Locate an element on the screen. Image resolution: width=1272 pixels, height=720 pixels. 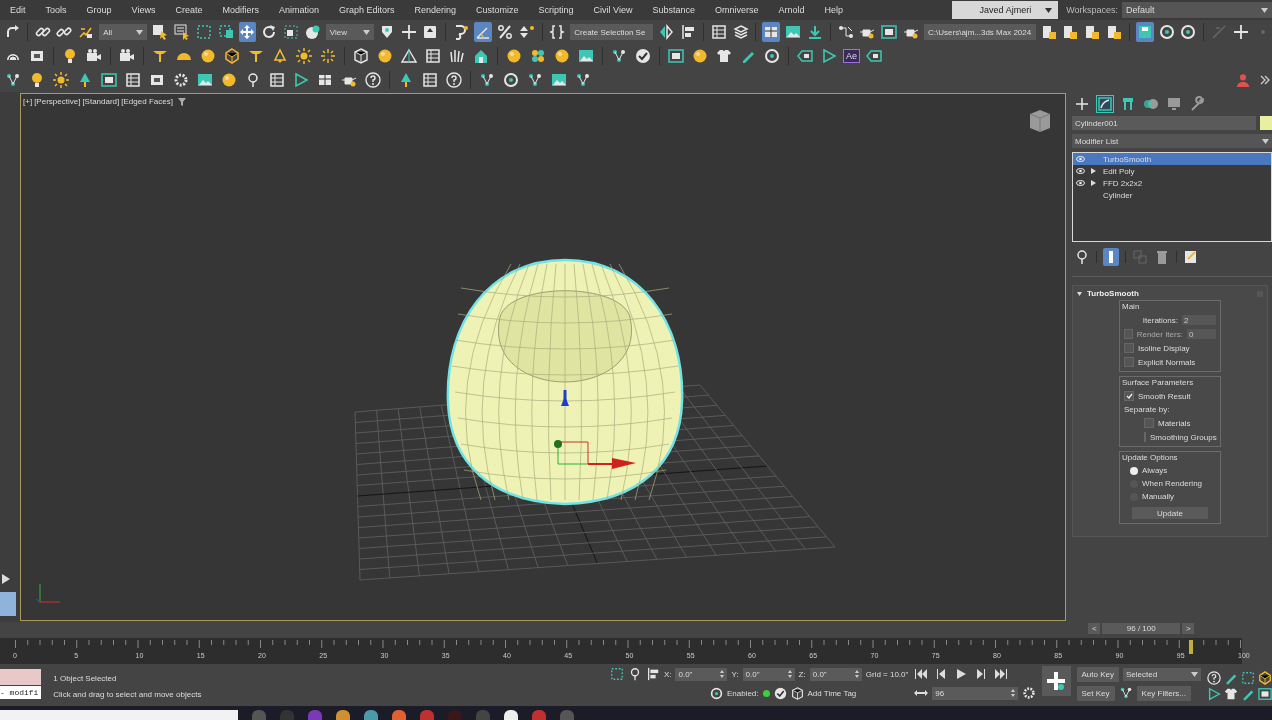
box-icon is located at coordinates (37, 56).